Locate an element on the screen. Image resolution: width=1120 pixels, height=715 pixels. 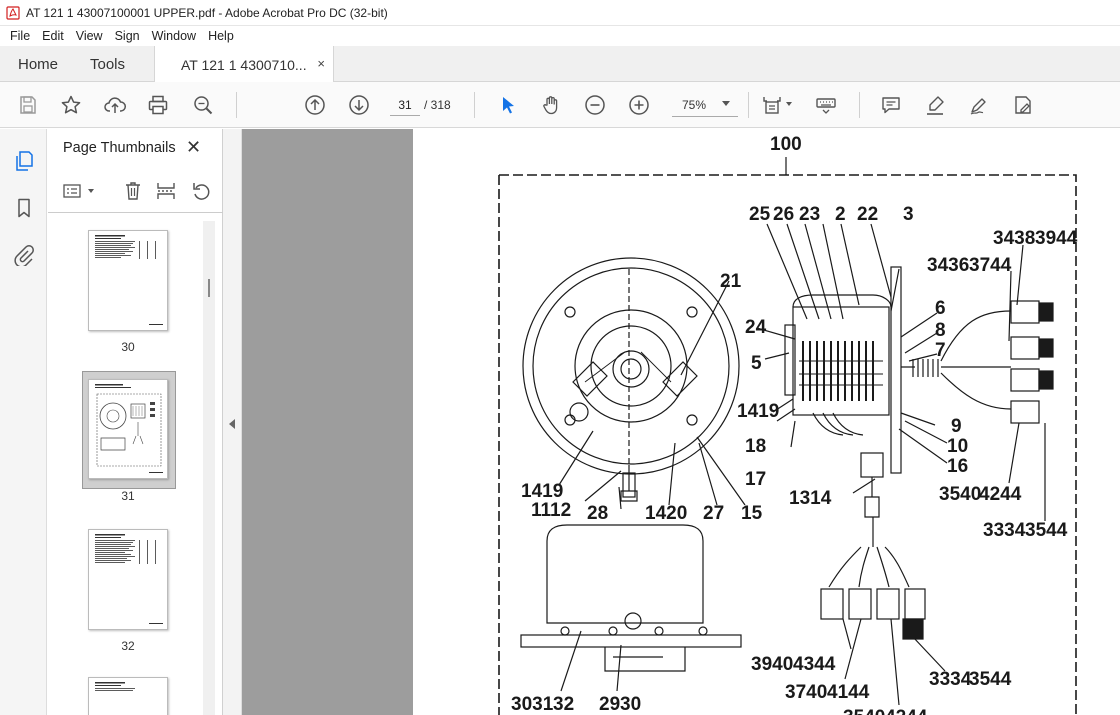
tab-close-icon: × is located at coordinates (321, 63).